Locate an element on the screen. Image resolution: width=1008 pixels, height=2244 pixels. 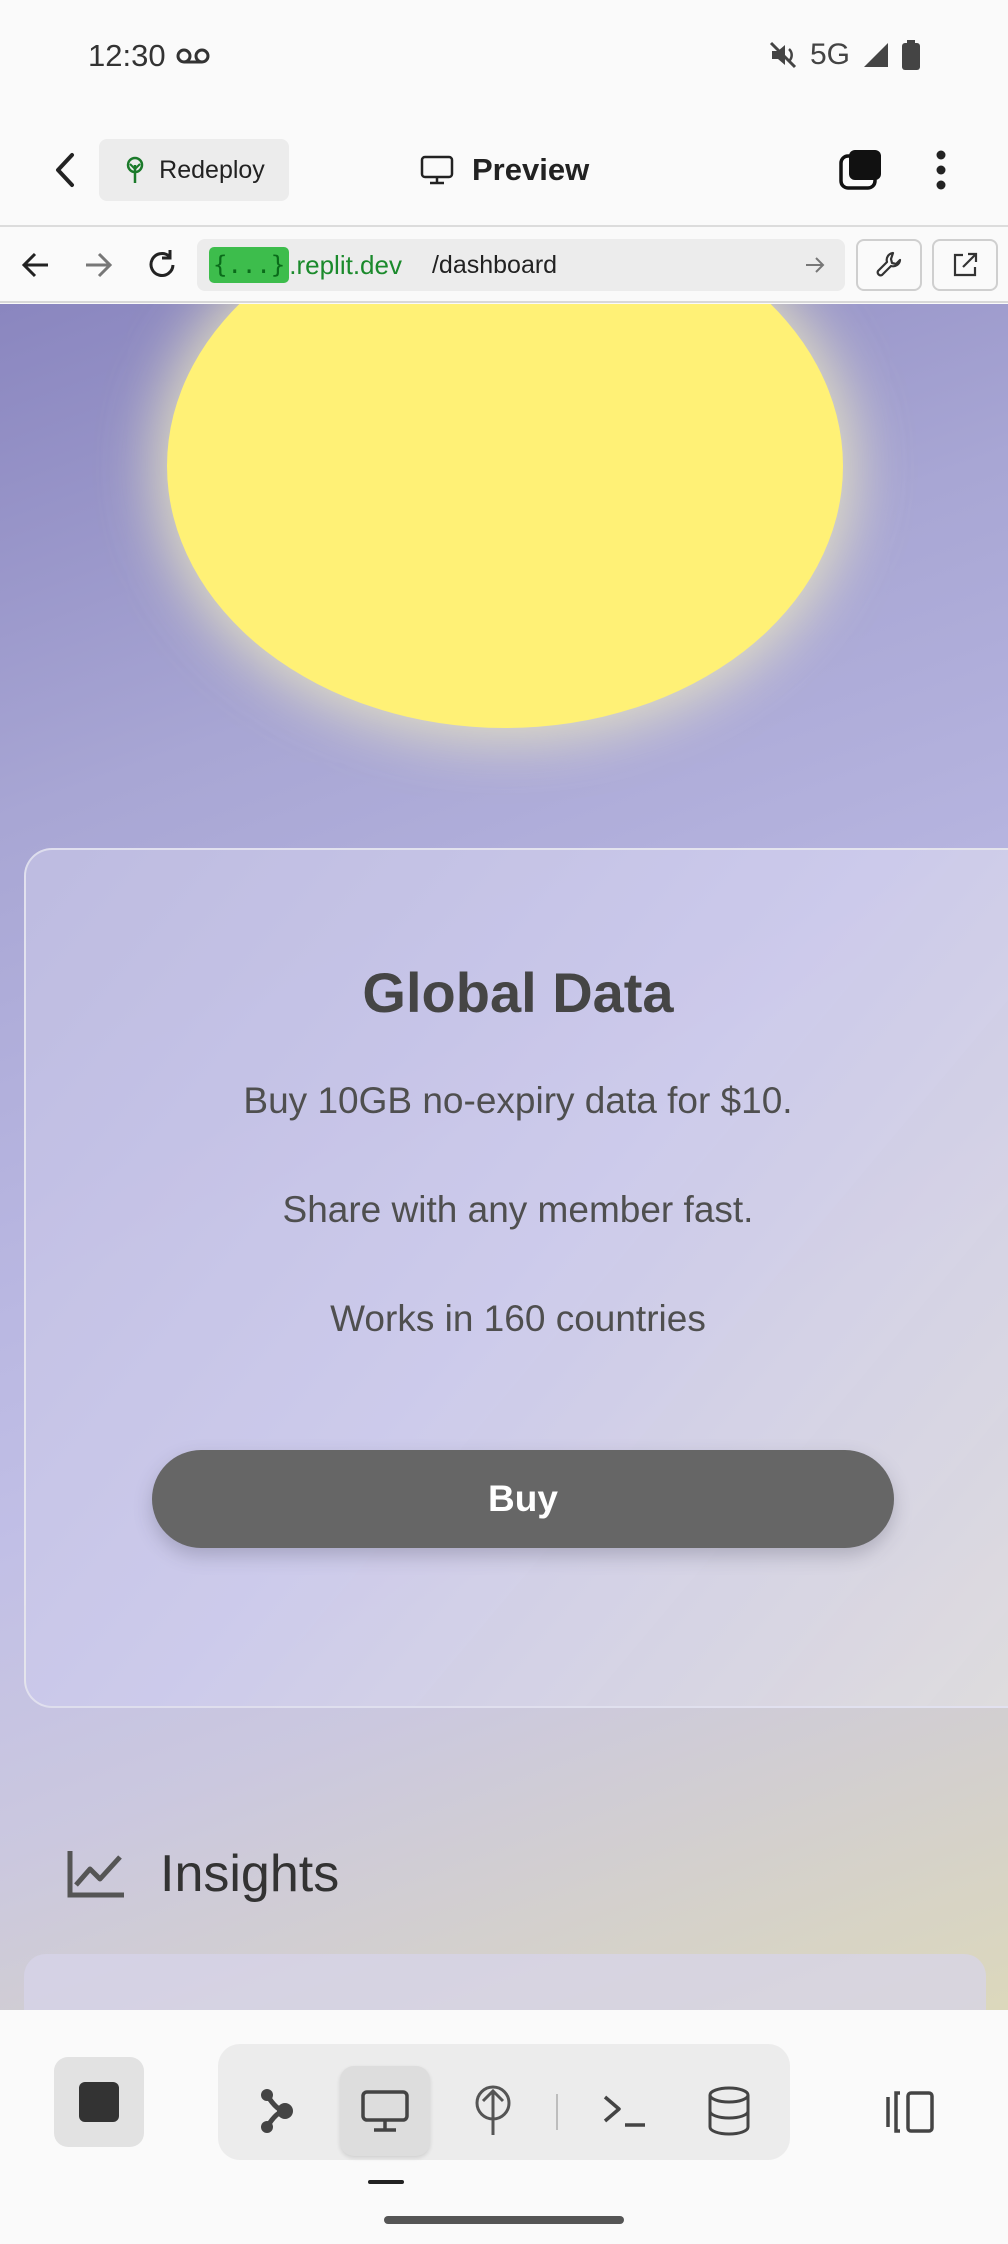
app-header: Redeploy Preview is located at coordinates (504, 171).